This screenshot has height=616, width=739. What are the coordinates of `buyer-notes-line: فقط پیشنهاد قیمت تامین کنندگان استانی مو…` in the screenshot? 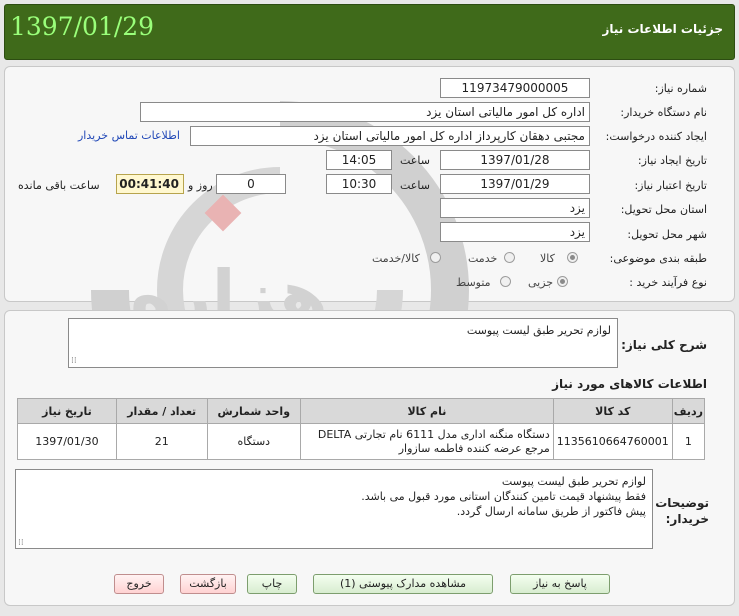 It's located at (503, 496).